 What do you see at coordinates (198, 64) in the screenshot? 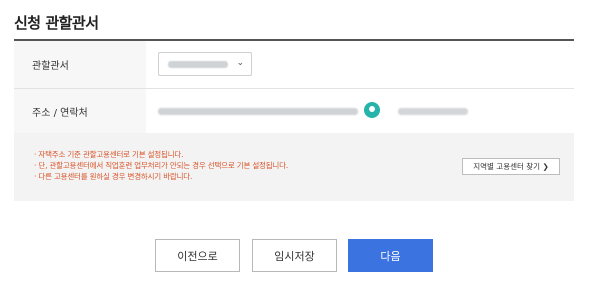
I see `jurisdiction-select-value` at bounding box center [198, 64].